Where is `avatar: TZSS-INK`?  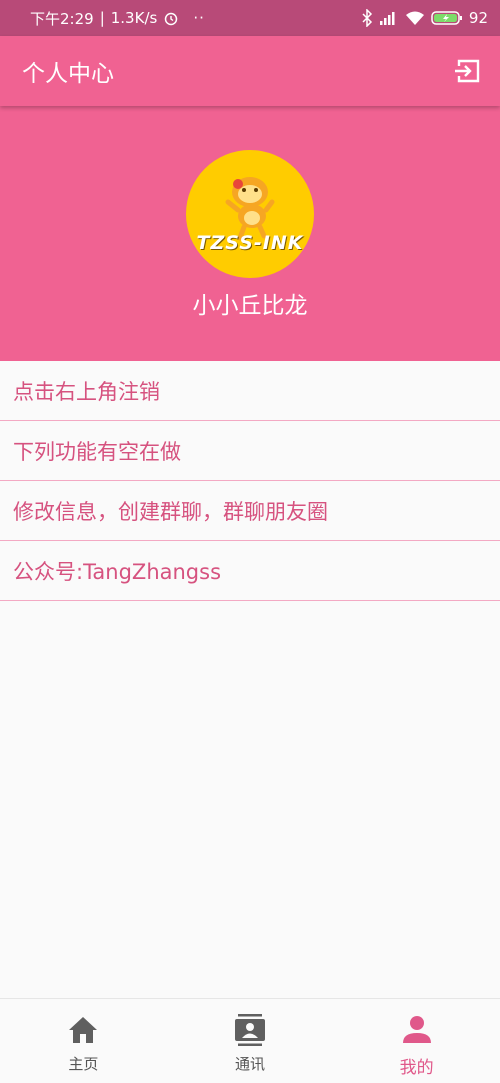 avatar: TZSS-INK is located at coordinates (250, 214).